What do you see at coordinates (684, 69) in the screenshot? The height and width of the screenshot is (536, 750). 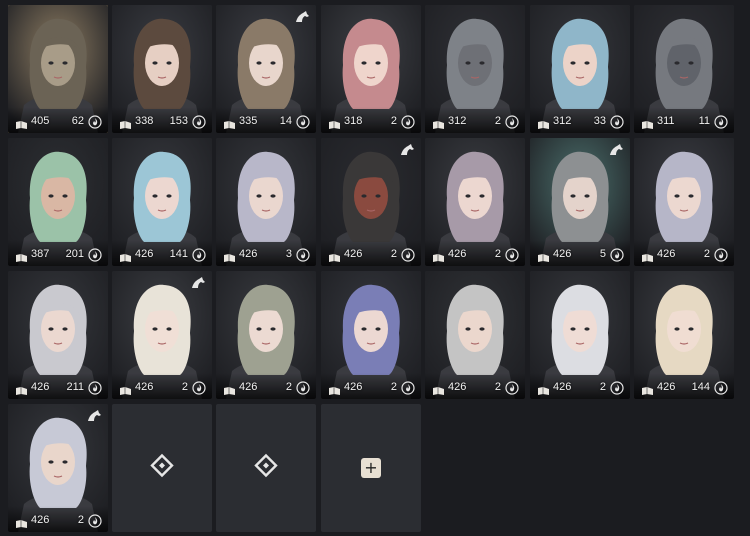 I see `character-card: 311 11` at bounding box center [684, 69].